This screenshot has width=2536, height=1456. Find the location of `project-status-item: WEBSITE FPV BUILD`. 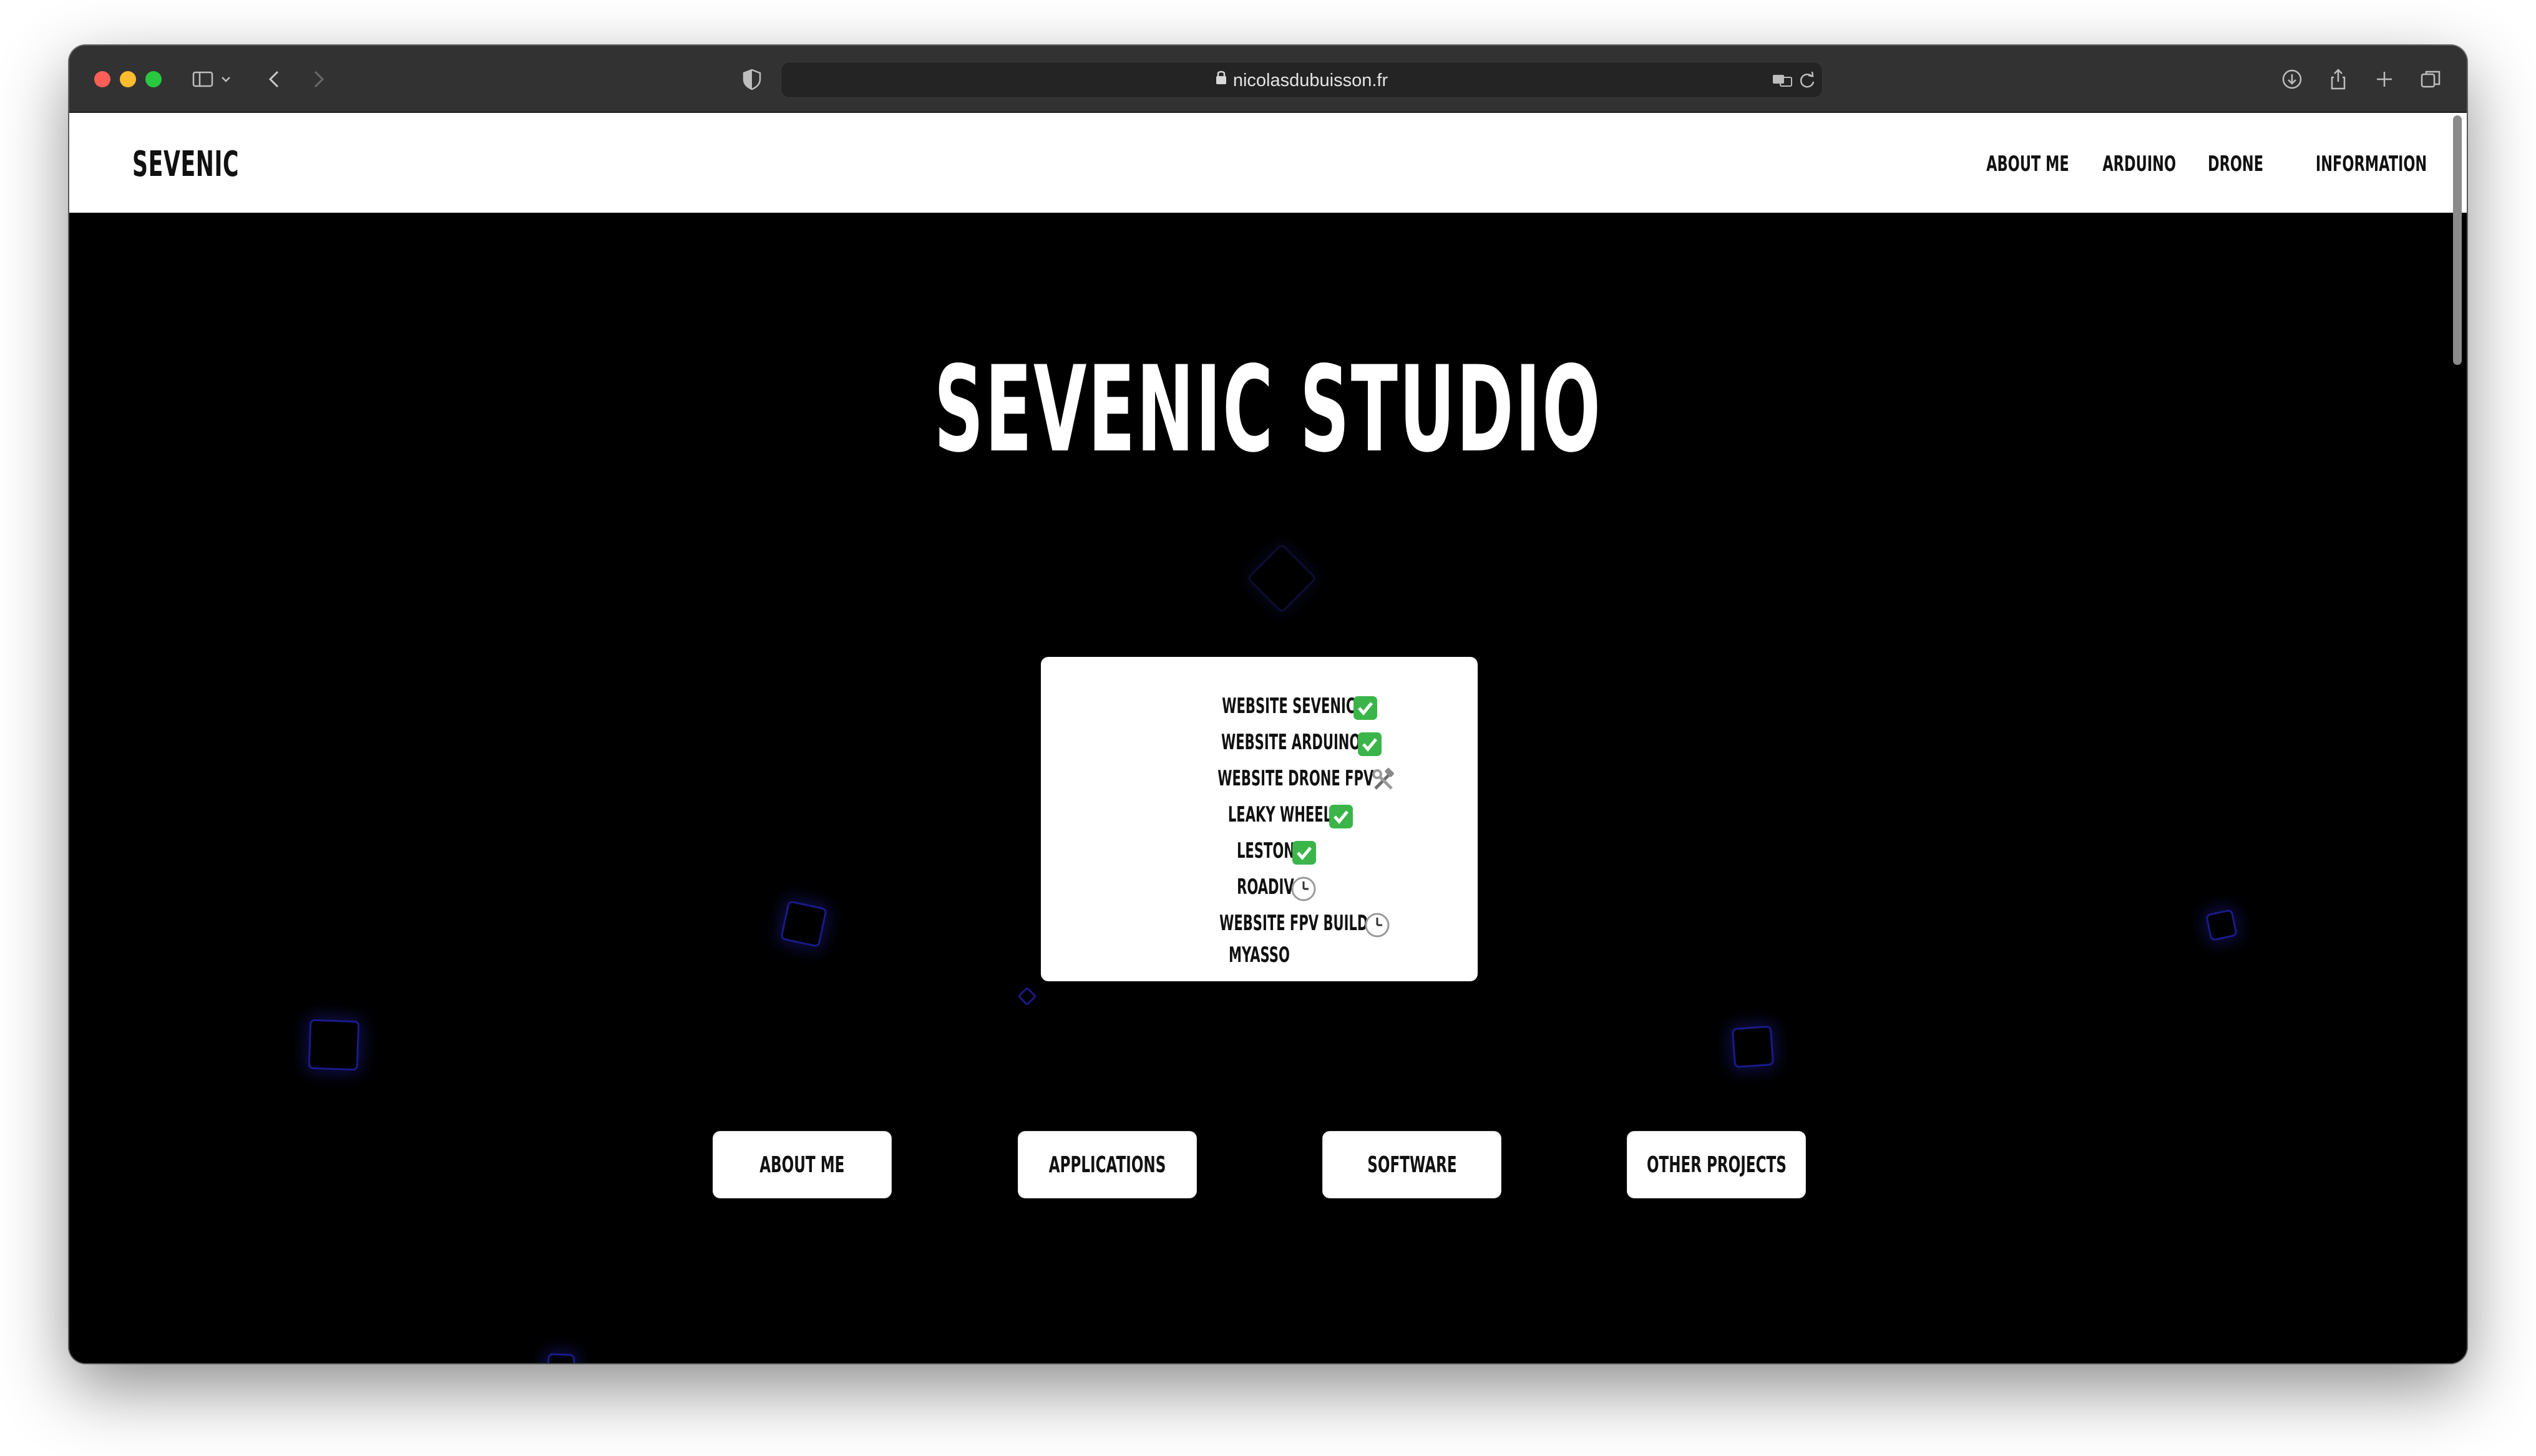

project-status-item: WEBSITE FPV BUILD is located at coordinates (1259, 923).